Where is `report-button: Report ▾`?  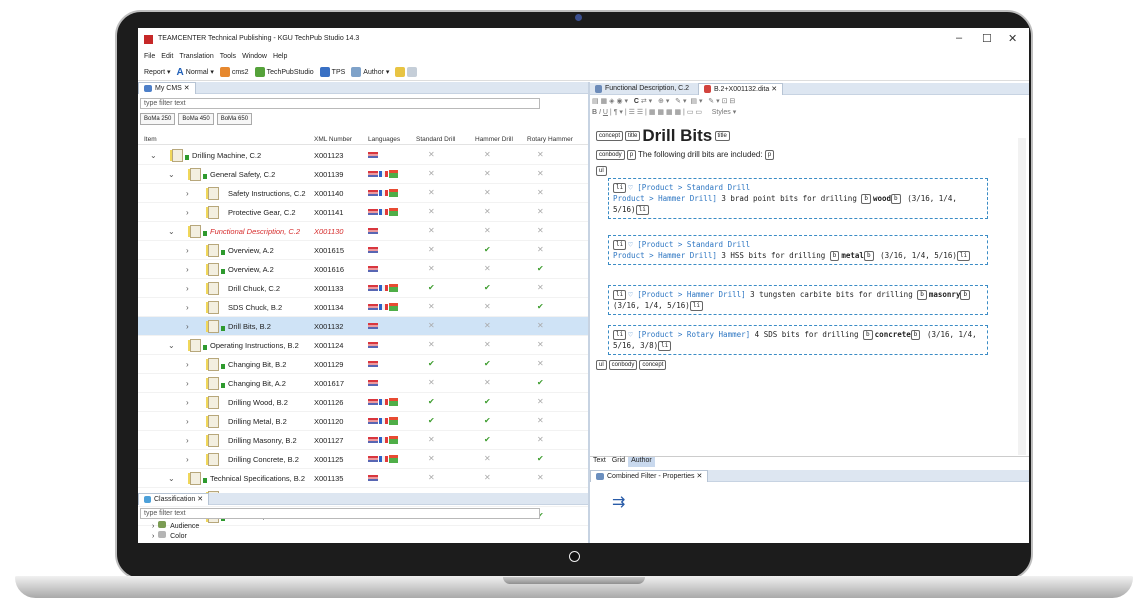 report-button: Report ▾ is located at coordinates (157, 72).